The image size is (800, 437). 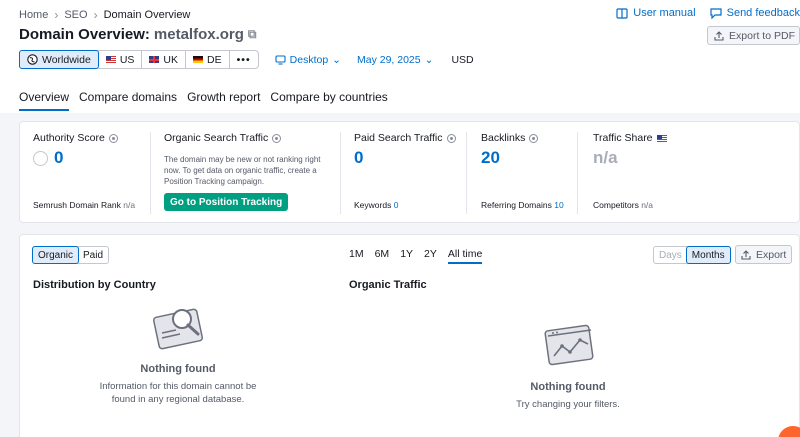 I want to click on distribution-title: Distribution by Country, so click(x=94, y=285).